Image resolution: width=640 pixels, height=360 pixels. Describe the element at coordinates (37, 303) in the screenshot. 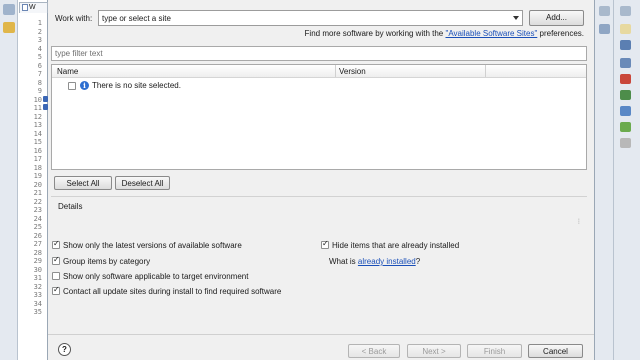

I see `line-number: 34` at that location.